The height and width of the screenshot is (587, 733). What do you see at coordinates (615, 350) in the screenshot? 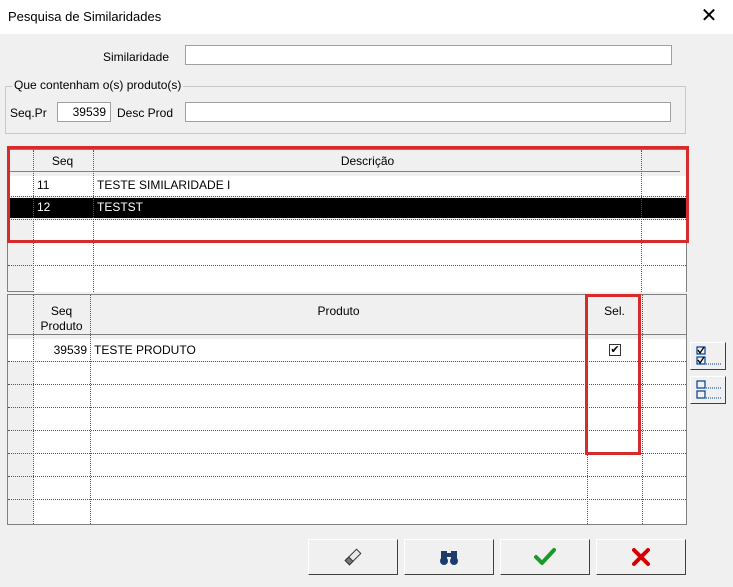
I see `product-row-sel-checkbox: ✔` at bounding box center [615, 350].